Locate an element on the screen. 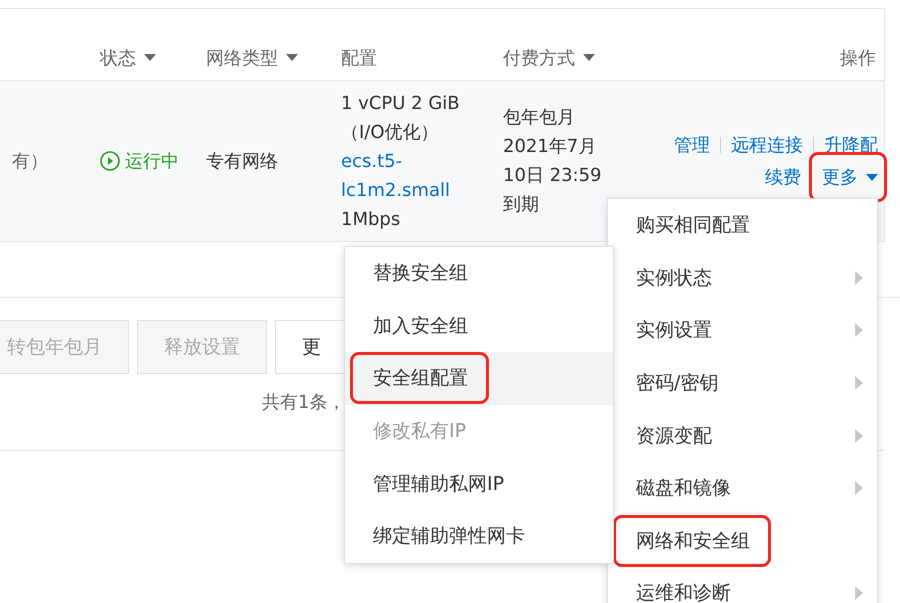  table-cell-text: 有） is located at coordinates (30, 162).